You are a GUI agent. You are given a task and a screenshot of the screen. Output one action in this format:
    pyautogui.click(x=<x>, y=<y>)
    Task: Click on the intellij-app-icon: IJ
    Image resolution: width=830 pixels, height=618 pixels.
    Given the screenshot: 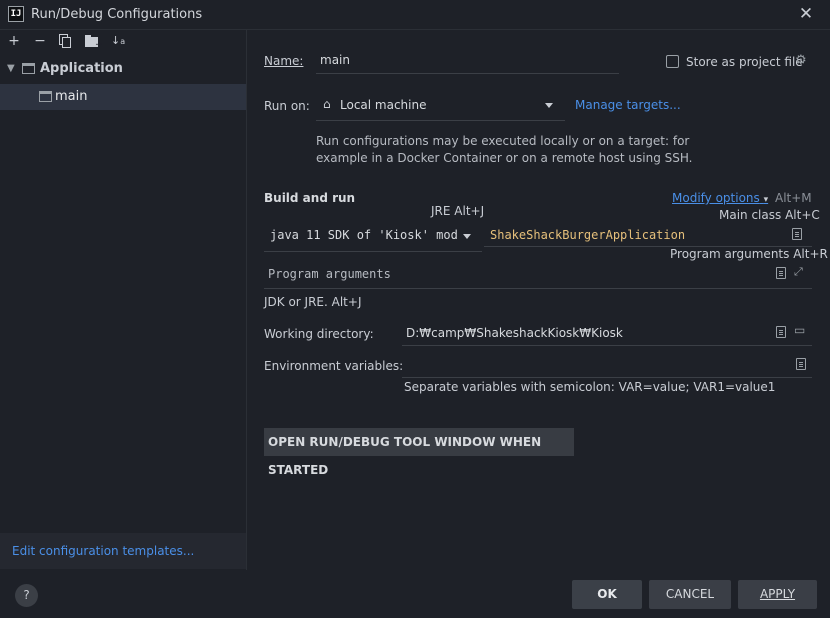 What is the action you would take?
    pyautogui.click(x=16, y=14)
    